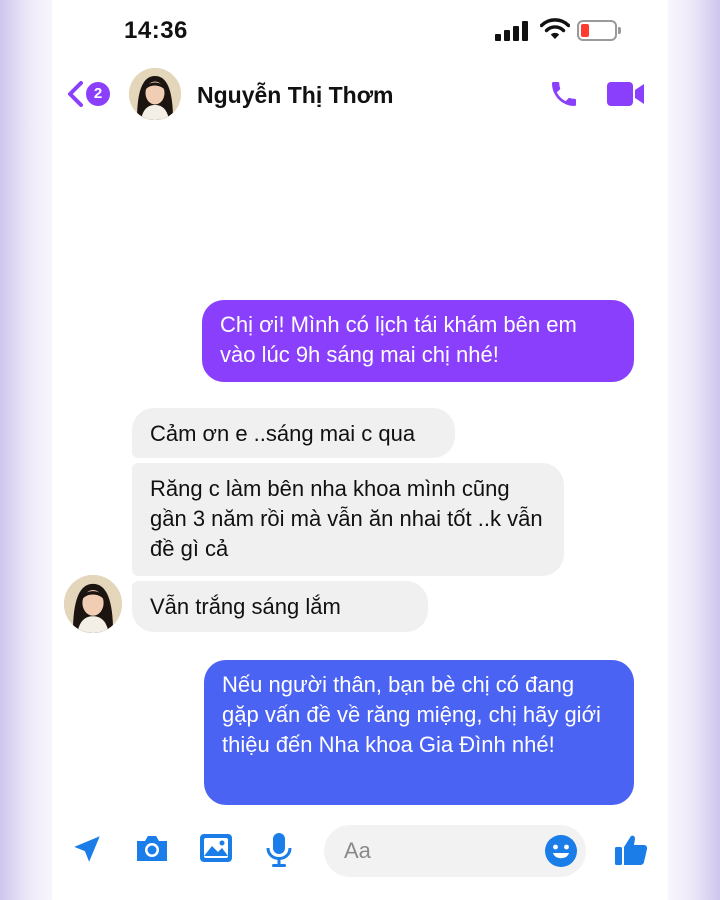  Describe the element at coordinates (152, 848) in the screenshot. I see `camera-icon` at that location.